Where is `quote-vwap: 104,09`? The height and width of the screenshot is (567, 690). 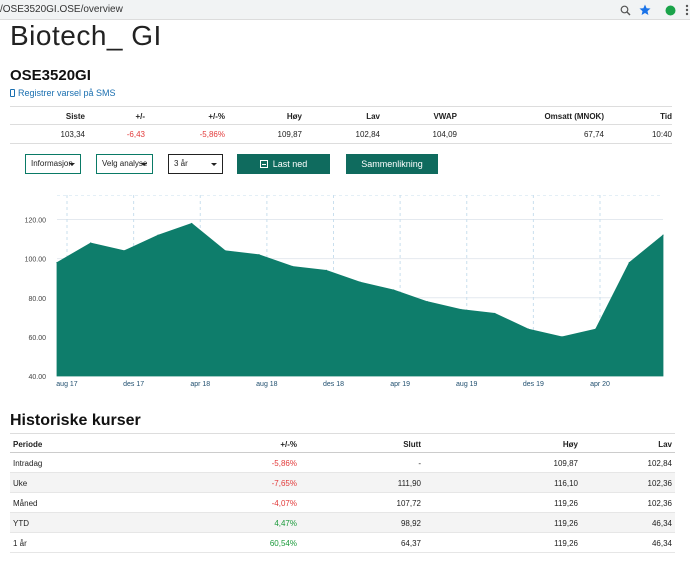
quote-vwap: 104,09 is located at coordinates (444, 134).